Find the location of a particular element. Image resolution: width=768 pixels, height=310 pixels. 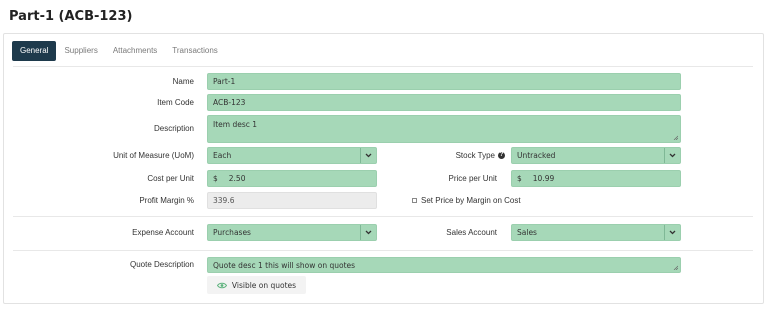

item-code-label: Item Code is located at coordinates (175, 102).